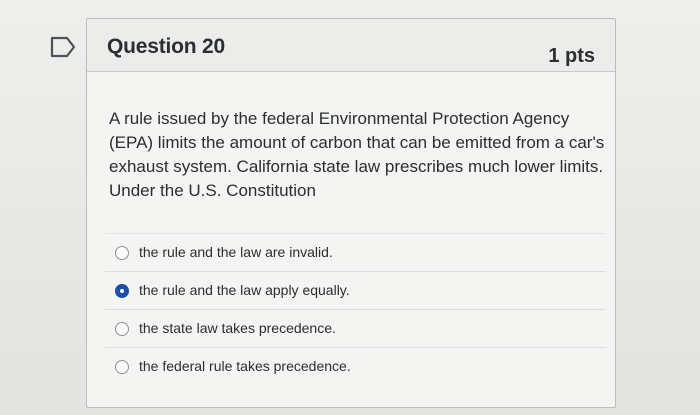 This screenshot has height=415, width=700. I want to click on bookmark-flag-icon, so click(63, 47).